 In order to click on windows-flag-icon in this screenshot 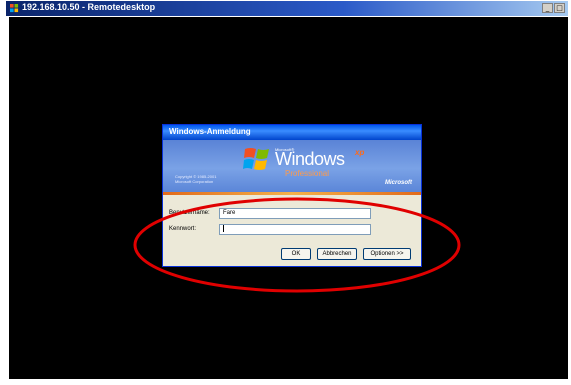, I will do `click(256, 159)`.